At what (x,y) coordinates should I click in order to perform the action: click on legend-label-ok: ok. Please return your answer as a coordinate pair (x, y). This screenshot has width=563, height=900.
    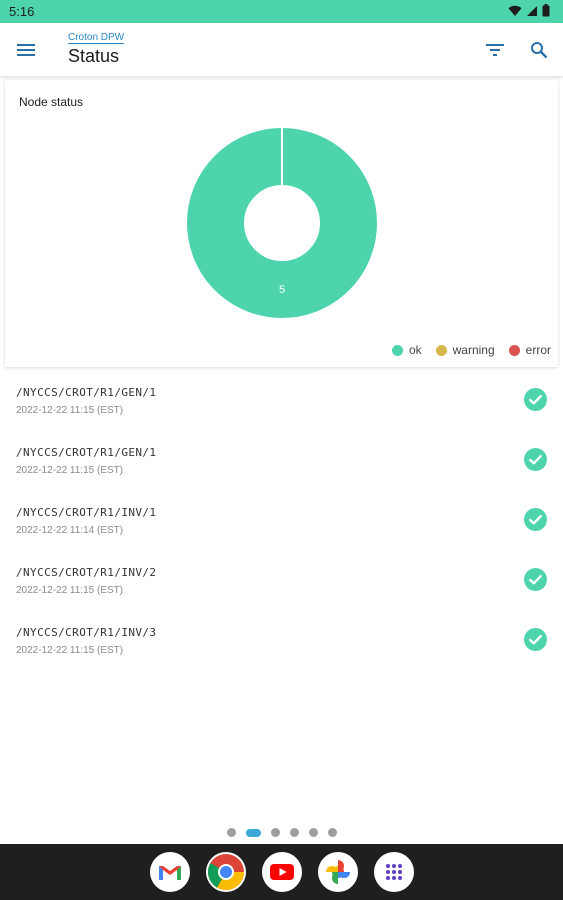
    Looking at the image, I should click on (415, 350).